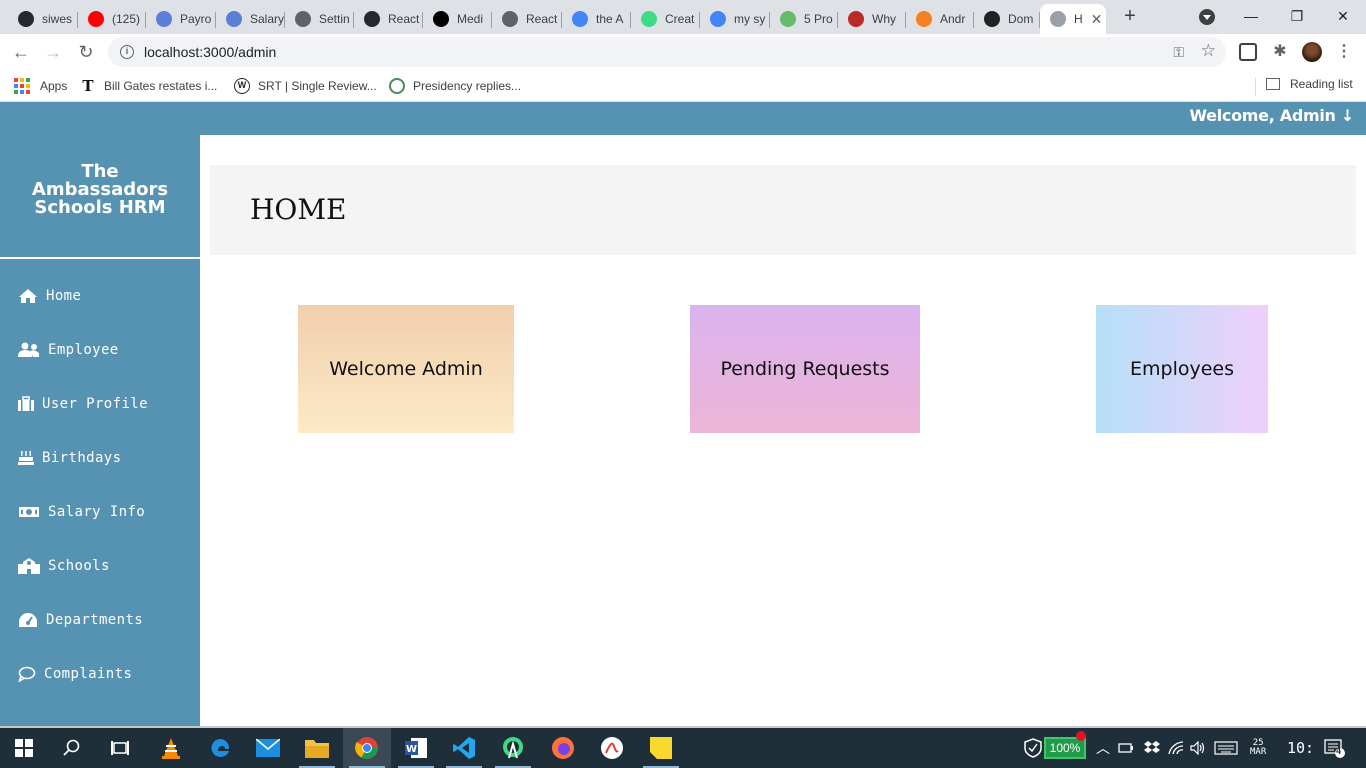 Image resolution: width=1366 pixels, height=768 pixels. I want to click on date-display: 25 MAR, so click(1258, 748).